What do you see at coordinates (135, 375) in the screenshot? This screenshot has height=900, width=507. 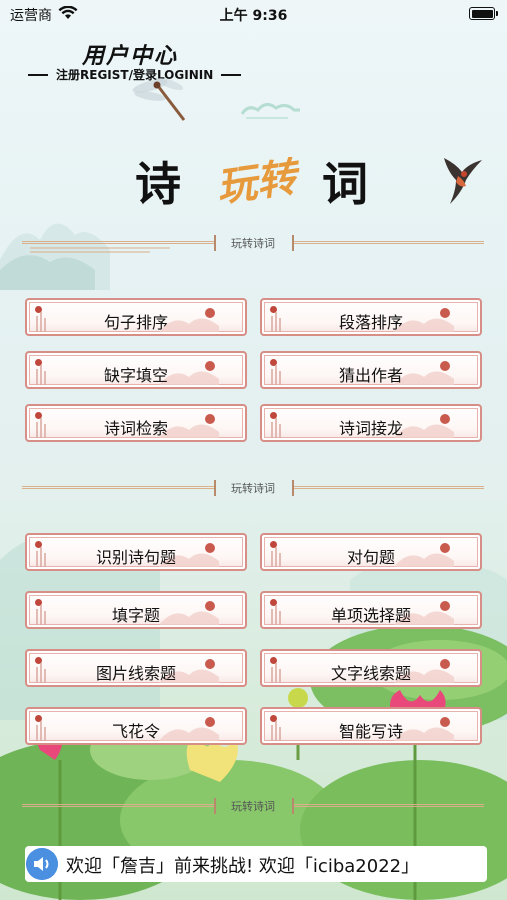 I see `game-mode-label: 缺字填空` at bounding box center [135, 375].